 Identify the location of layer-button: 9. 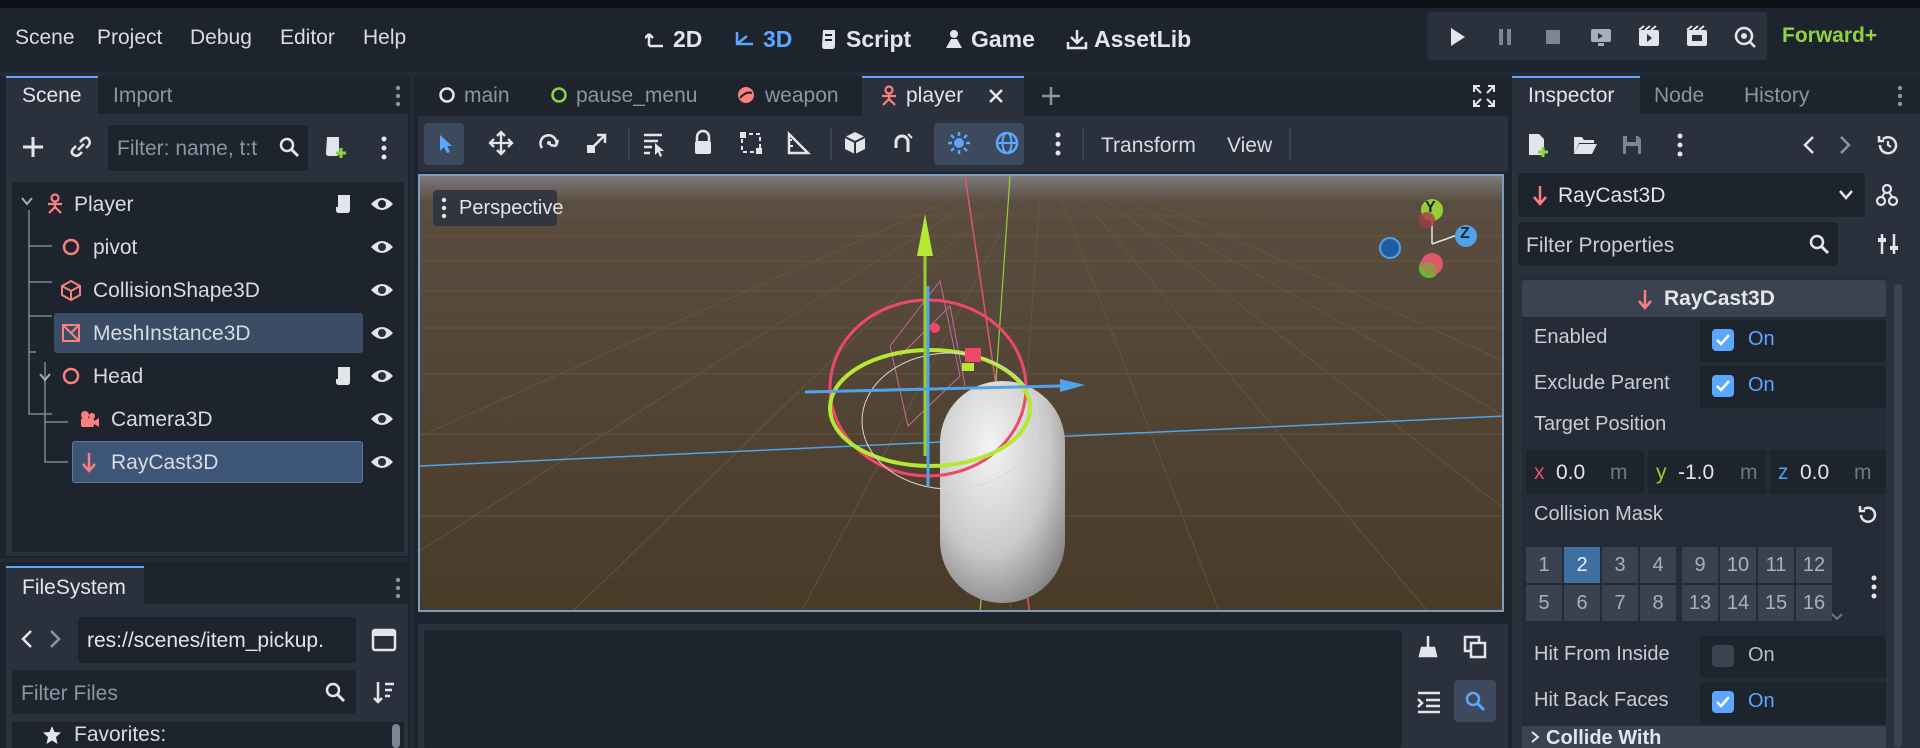
(1700, 565).